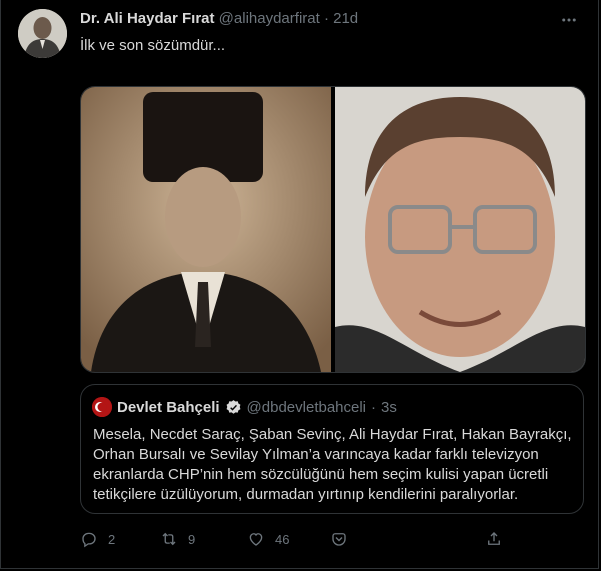 Image resolution: width=601 pixels, height=571 pixels. I want to click on bookmark-icon, so click(339, 539).